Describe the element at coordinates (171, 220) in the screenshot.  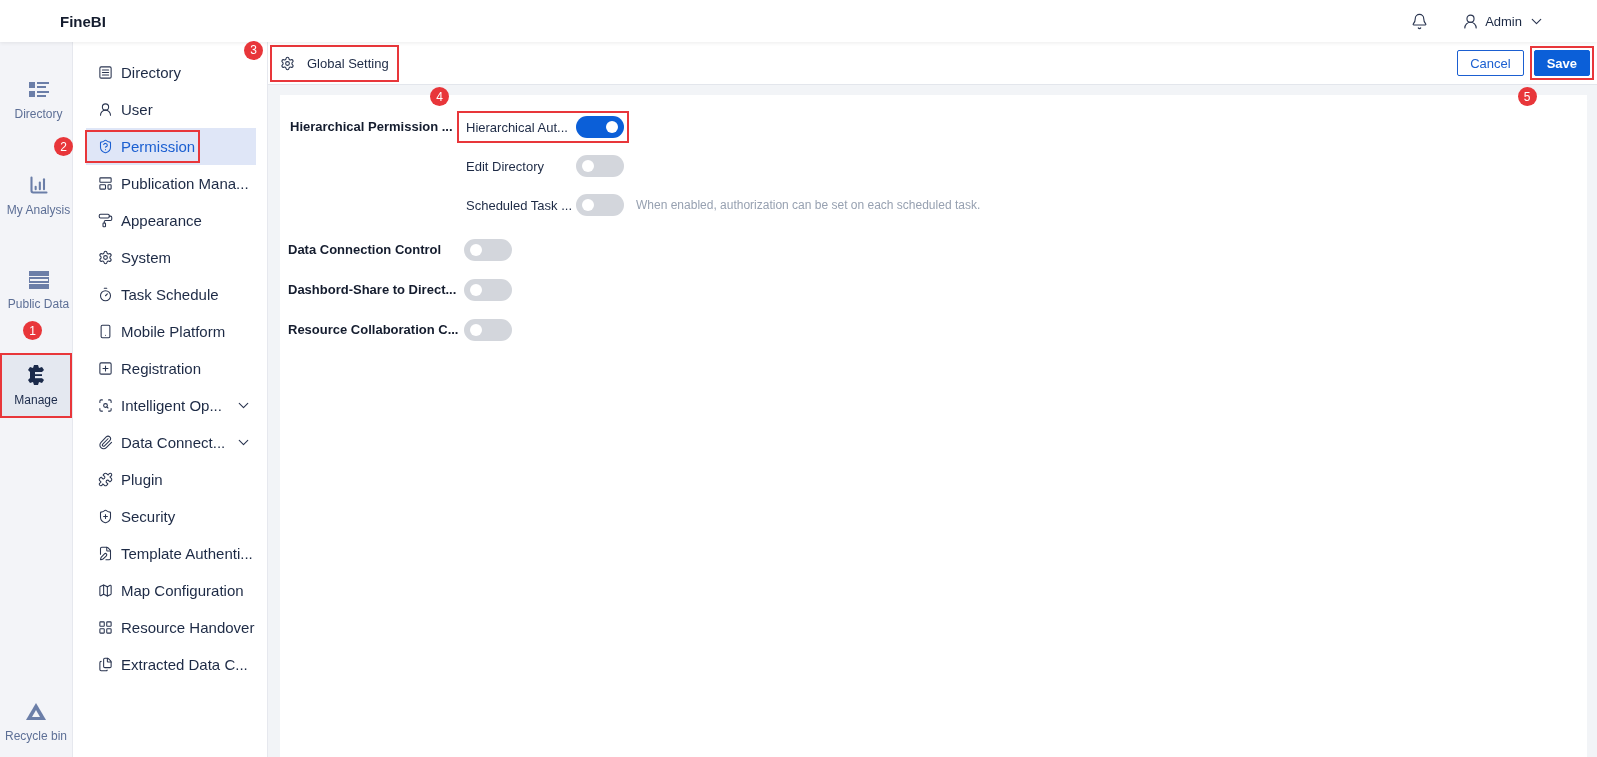
I see `nav-item: Appearance` at that location.